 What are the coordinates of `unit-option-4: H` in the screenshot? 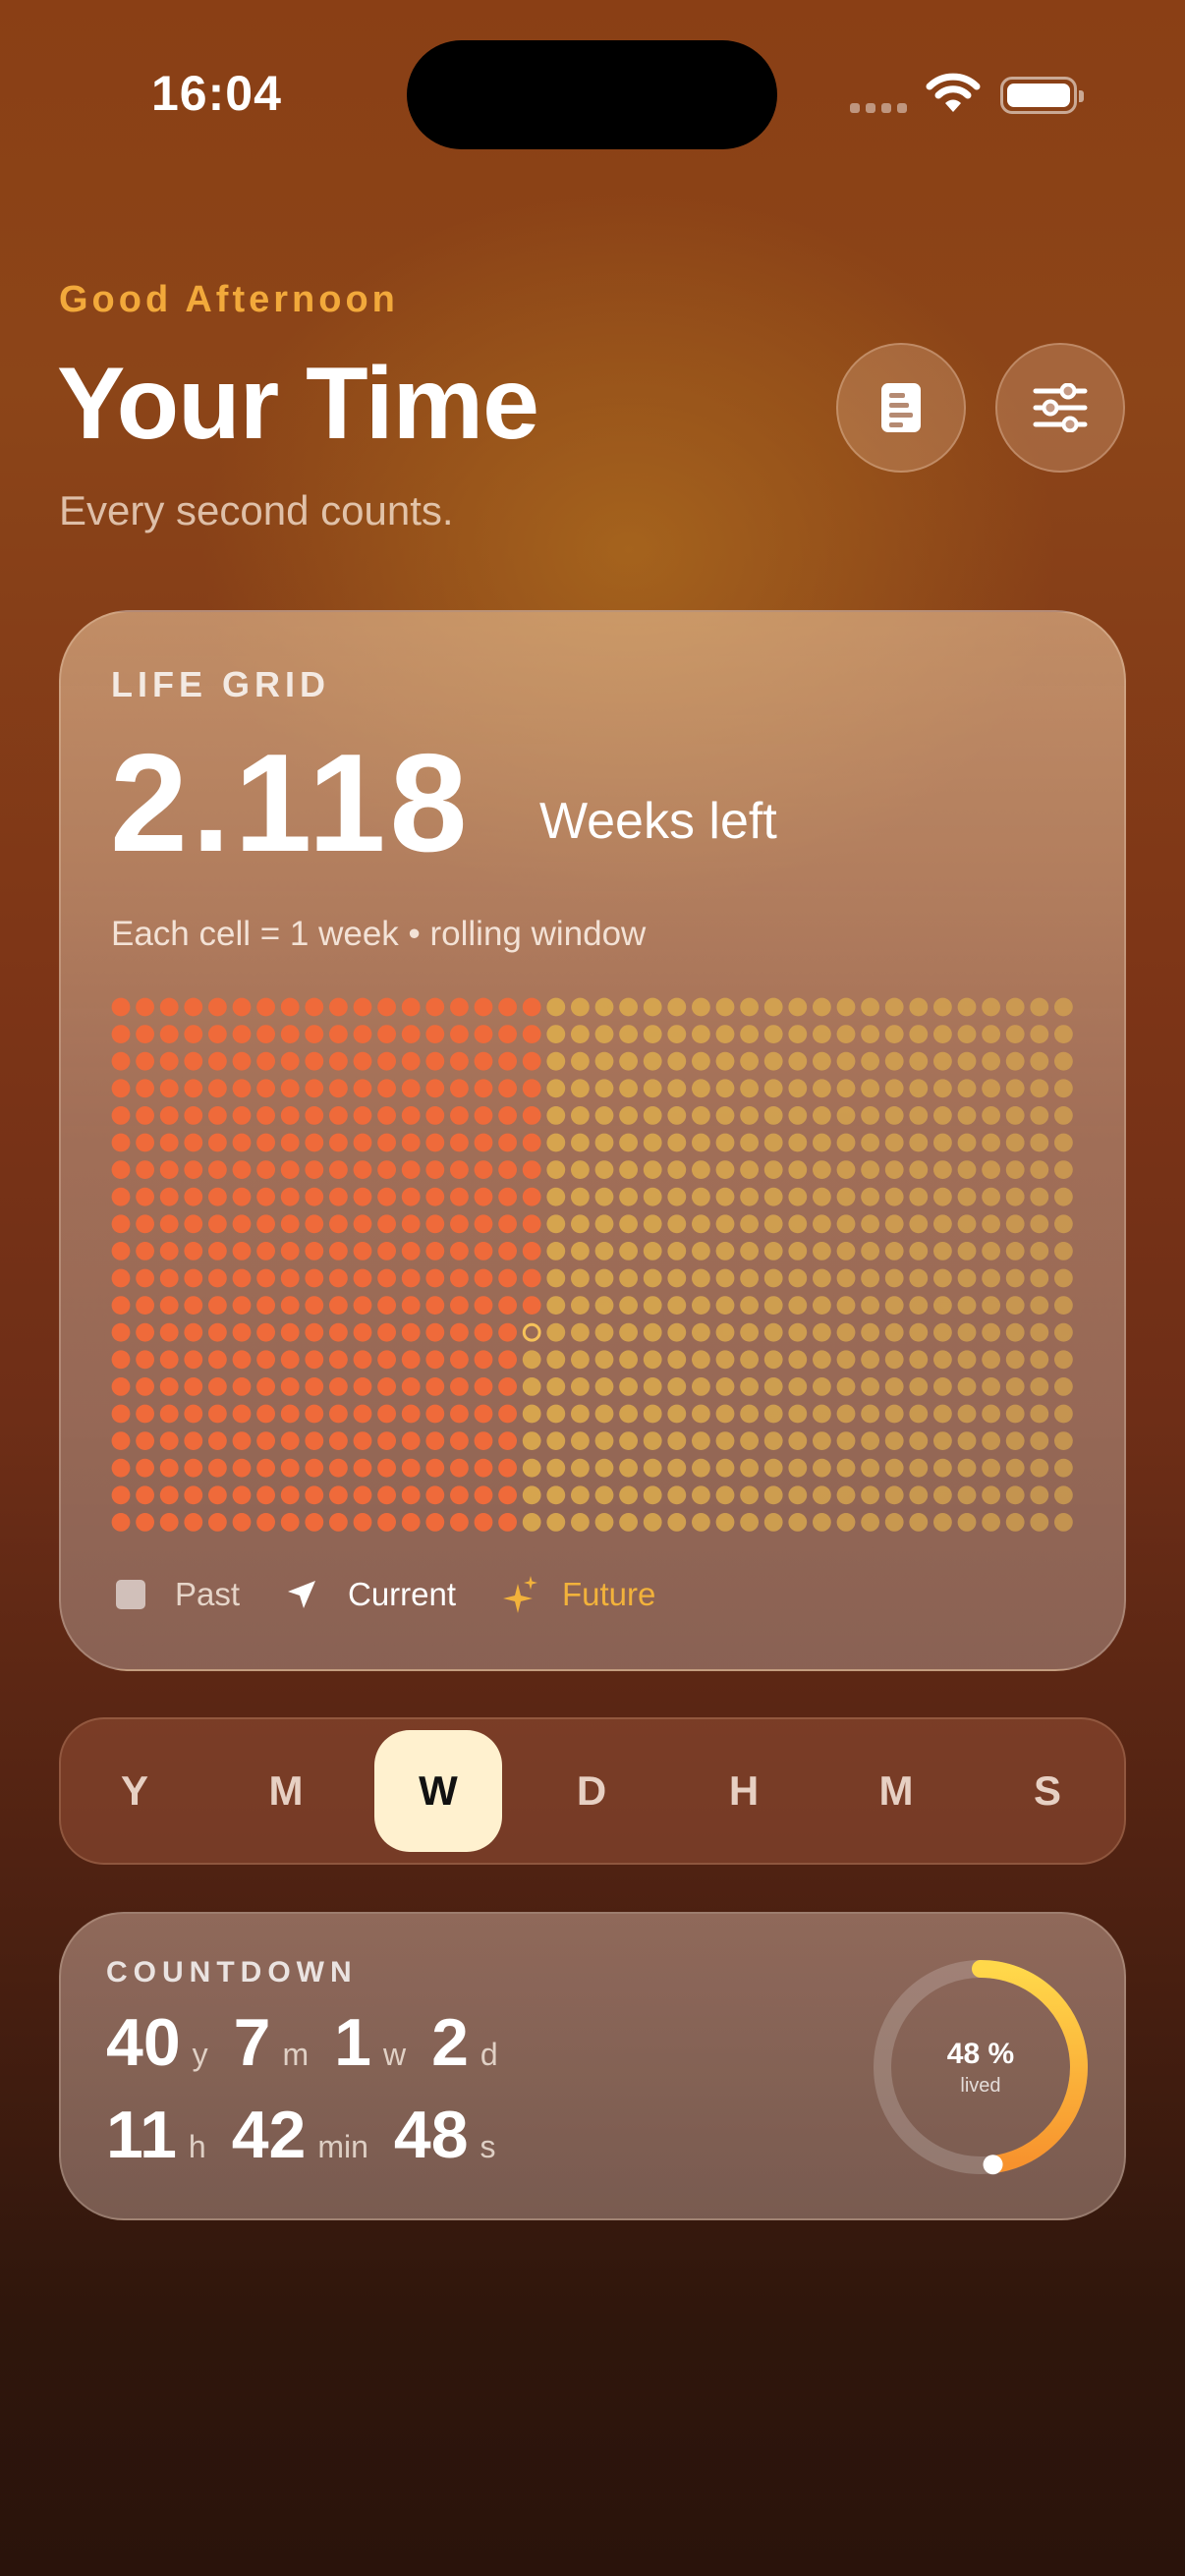 It's located at (744, 1791).